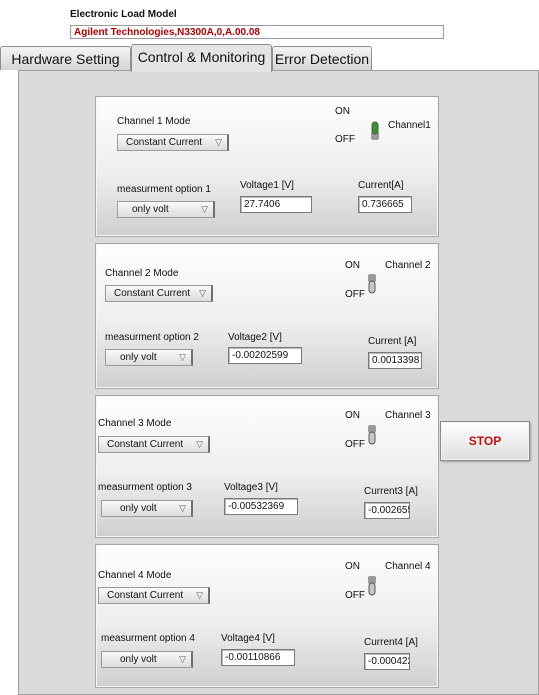 The image size is (539, 695). Describe the element at coordinates (135, 575) in the screenshot. I see `channel-mode-label: Channel 4 Mode` at that location.